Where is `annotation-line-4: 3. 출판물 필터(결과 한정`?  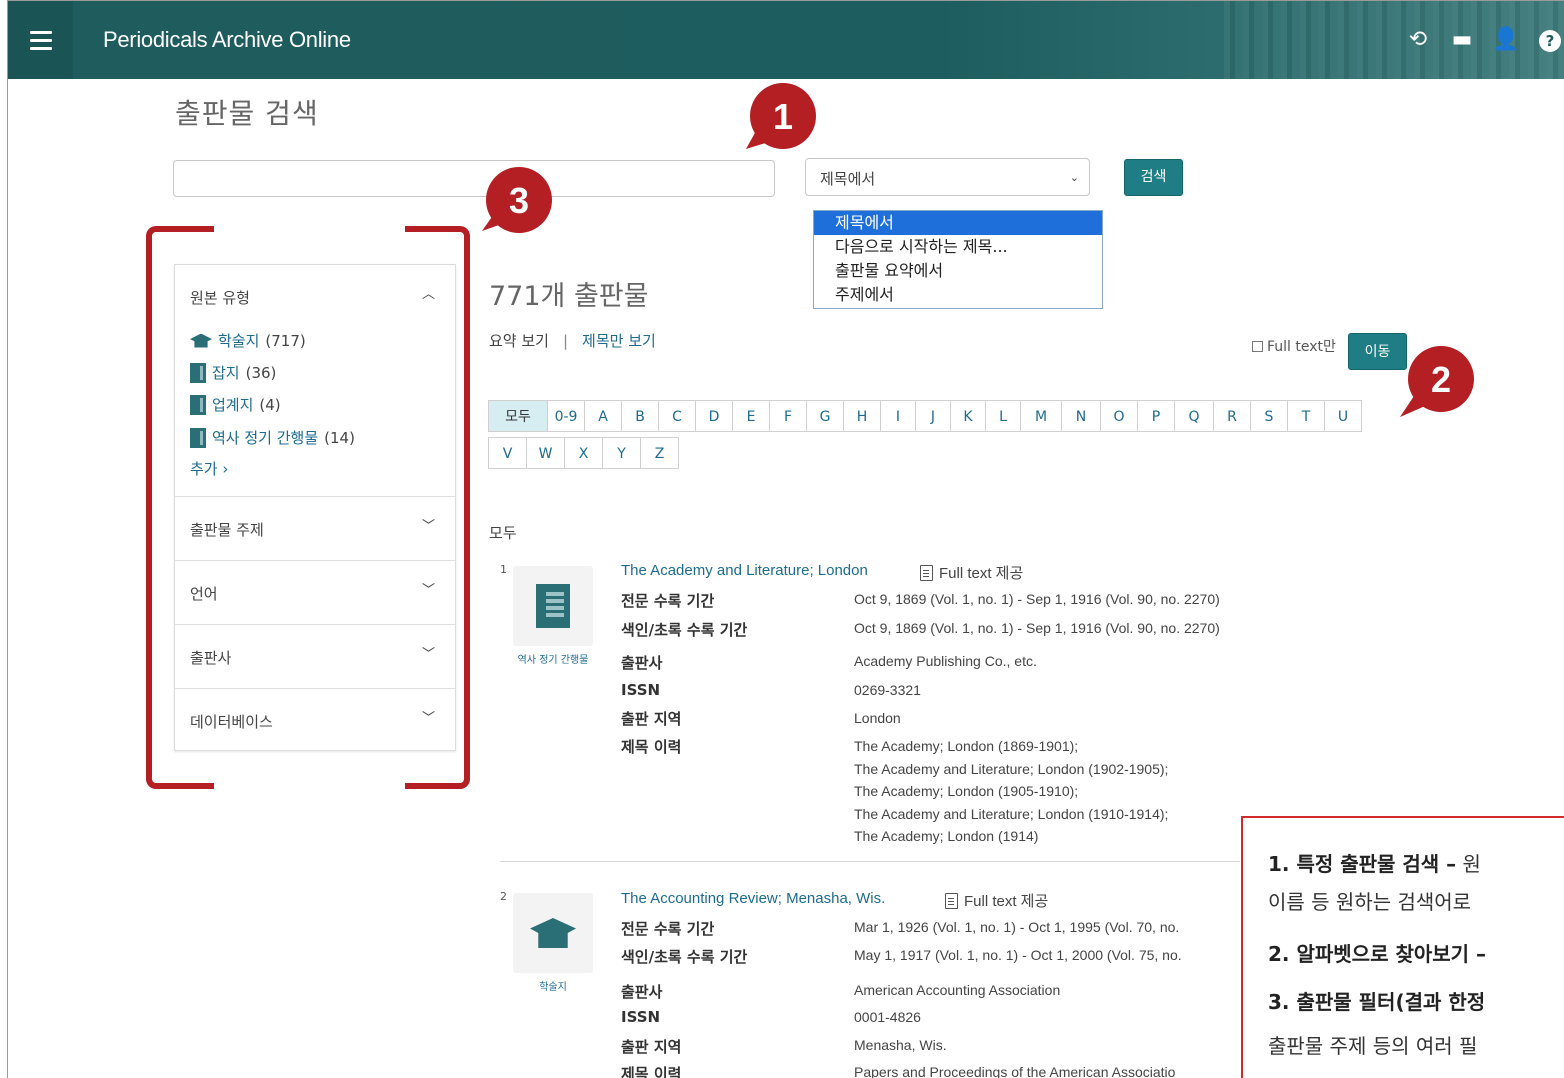 annotation-line-4: 3. 출판물 필터(결과 한정 is located at coordinates (1376, 1000).